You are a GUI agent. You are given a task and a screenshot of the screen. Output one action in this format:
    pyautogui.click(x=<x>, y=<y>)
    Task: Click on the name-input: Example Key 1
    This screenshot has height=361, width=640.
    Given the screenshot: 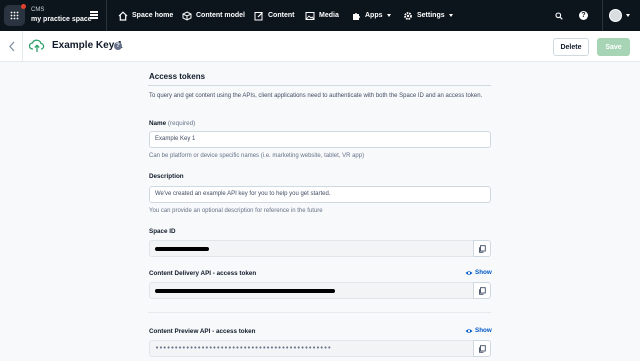 What is the action you would take?
    pyautogui.click(x=320, y=139)
    